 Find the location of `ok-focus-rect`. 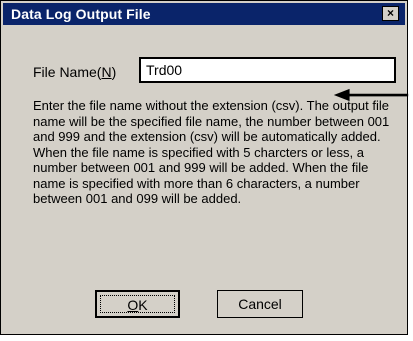

ok-focus-rect is located at coordinates (137, 304).